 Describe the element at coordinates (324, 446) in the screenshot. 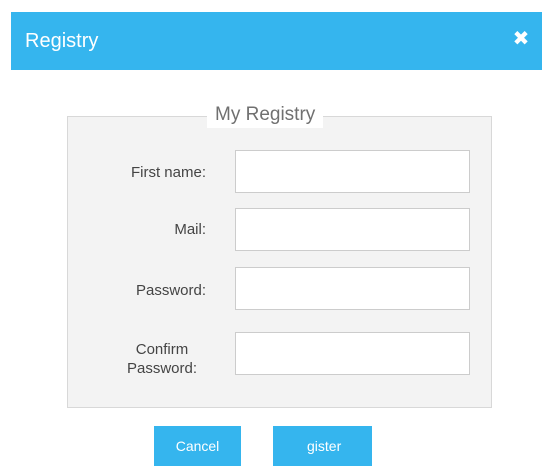

I see `register-button-label: gister` at that location.